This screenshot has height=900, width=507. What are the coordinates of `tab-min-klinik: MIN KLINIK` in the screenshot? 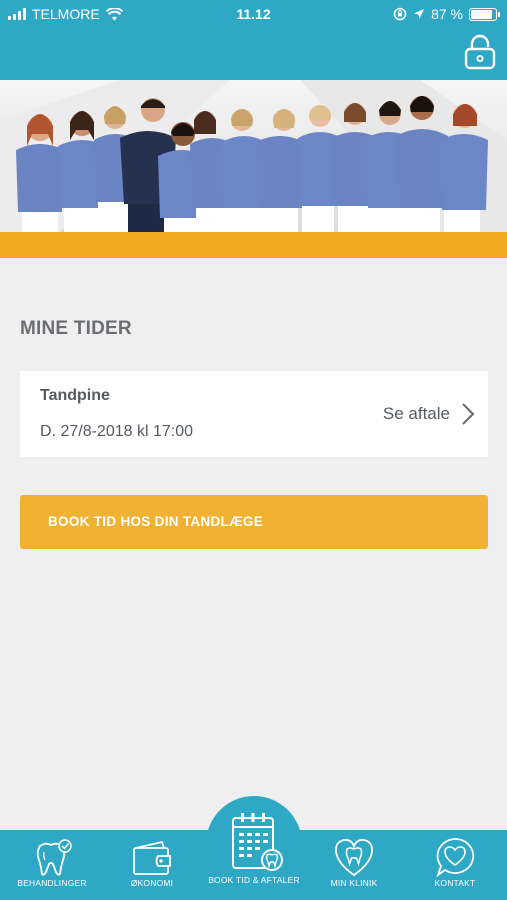 It's located at (354, 865).